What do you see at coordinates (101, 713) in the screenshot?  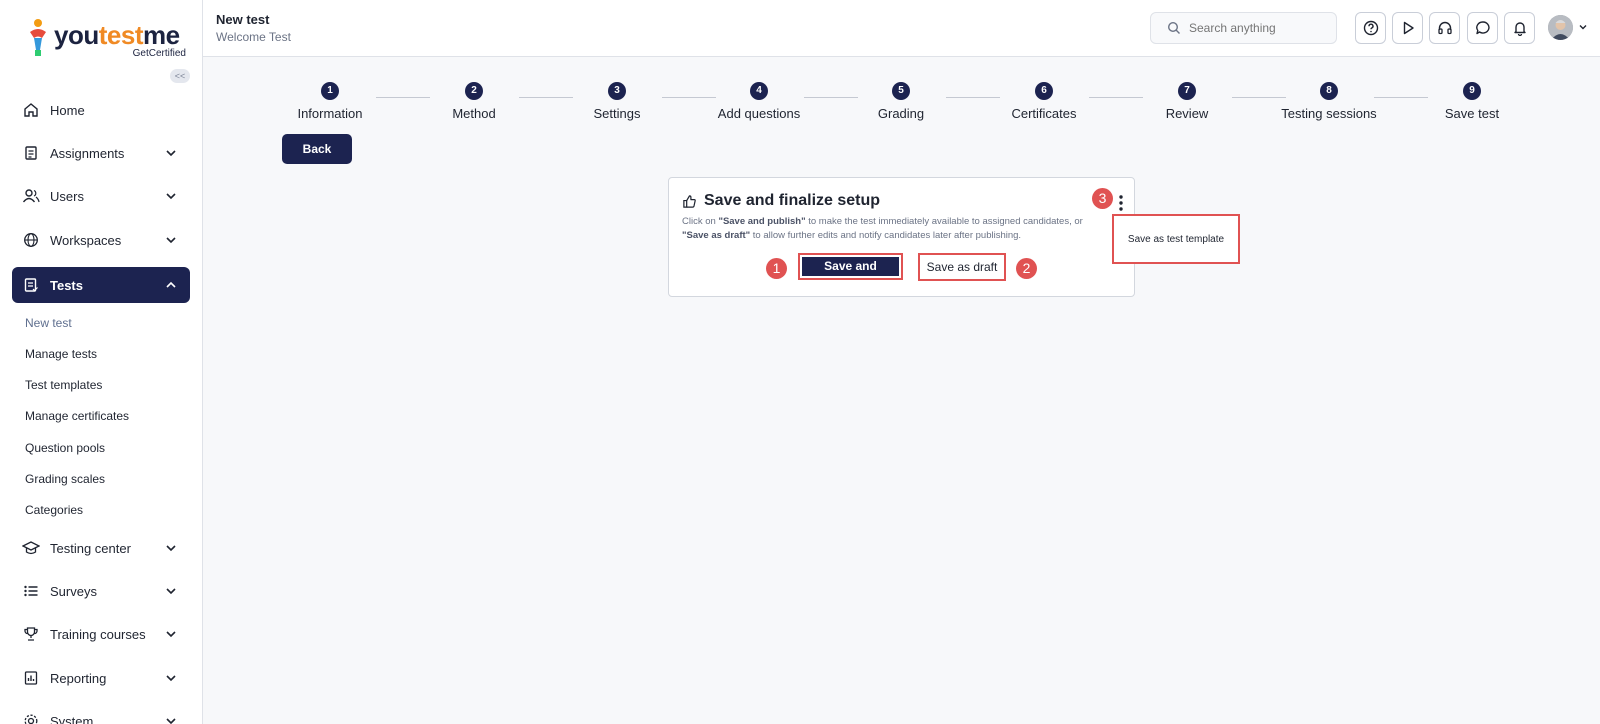 I see `sidebar-item-system: System` at bounding box center [101, 713].